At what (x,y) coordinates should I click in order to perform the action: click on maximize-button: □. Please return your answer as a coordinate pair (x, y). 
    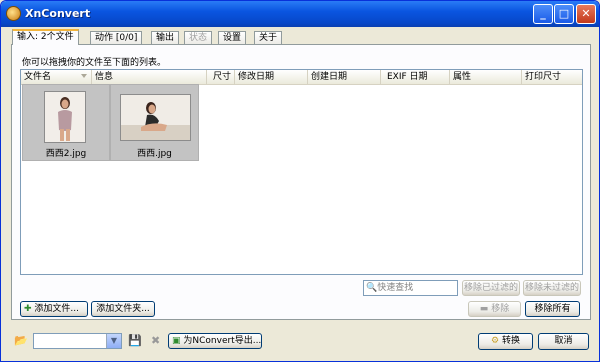
    Looking at the image, I should click on (564, 14).